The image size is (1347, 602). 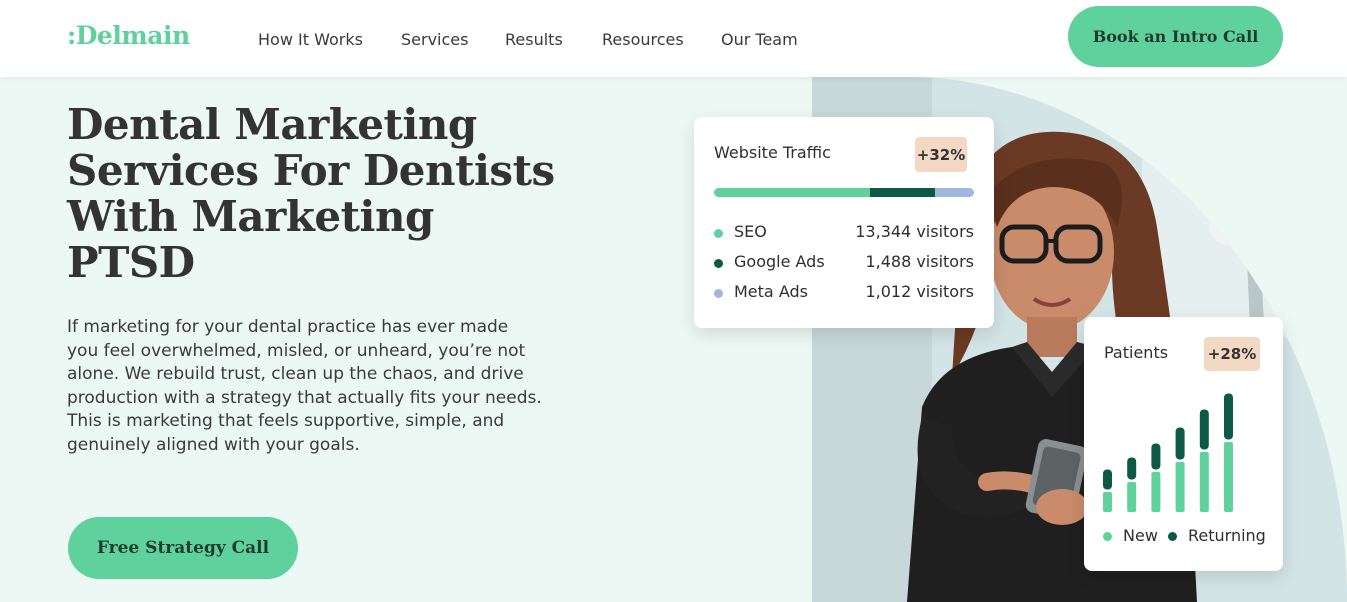 What do you see at coordinates (534, 39) in the screenshot?
I see `nav-results: Results` at bounding box center [534, 39].